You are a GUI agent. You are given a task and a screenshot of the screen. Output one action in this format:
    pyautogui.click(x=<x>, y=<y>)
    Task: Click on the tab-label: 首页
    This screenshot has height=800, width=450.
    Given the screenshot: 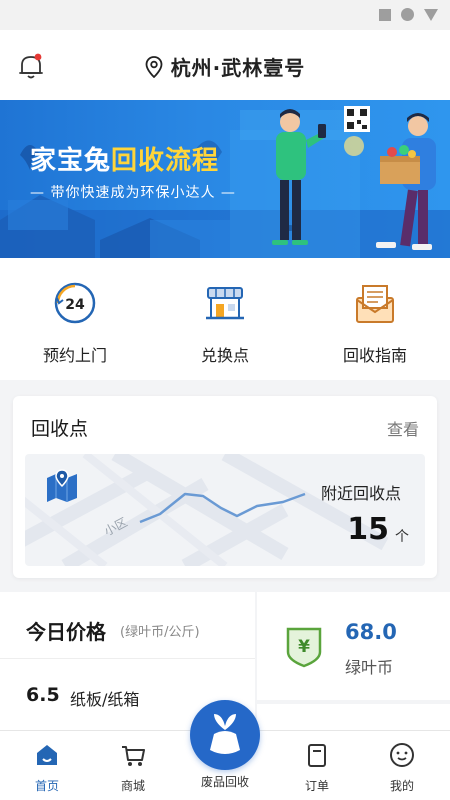 What is the action you would take?
    pyautogui.click(x=46, y=786)
    